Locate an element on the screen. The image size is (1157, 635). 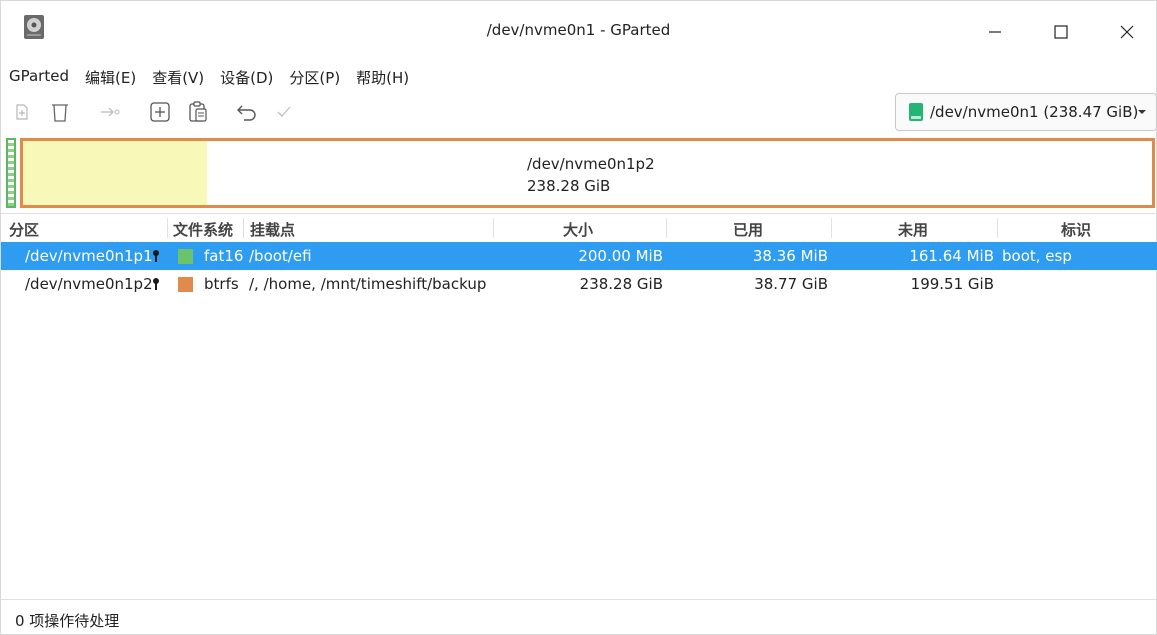
disk-map-partition-p2: /dev/nvme0n1p2 238.28 GiB is located at coordinates (587, 173).